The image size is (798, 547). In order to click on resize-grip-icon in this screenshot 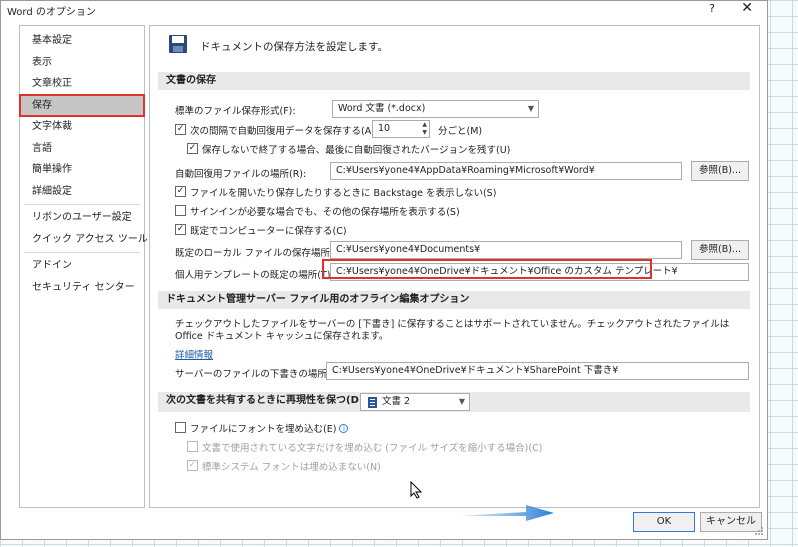, I will do `click(759, 531)`.